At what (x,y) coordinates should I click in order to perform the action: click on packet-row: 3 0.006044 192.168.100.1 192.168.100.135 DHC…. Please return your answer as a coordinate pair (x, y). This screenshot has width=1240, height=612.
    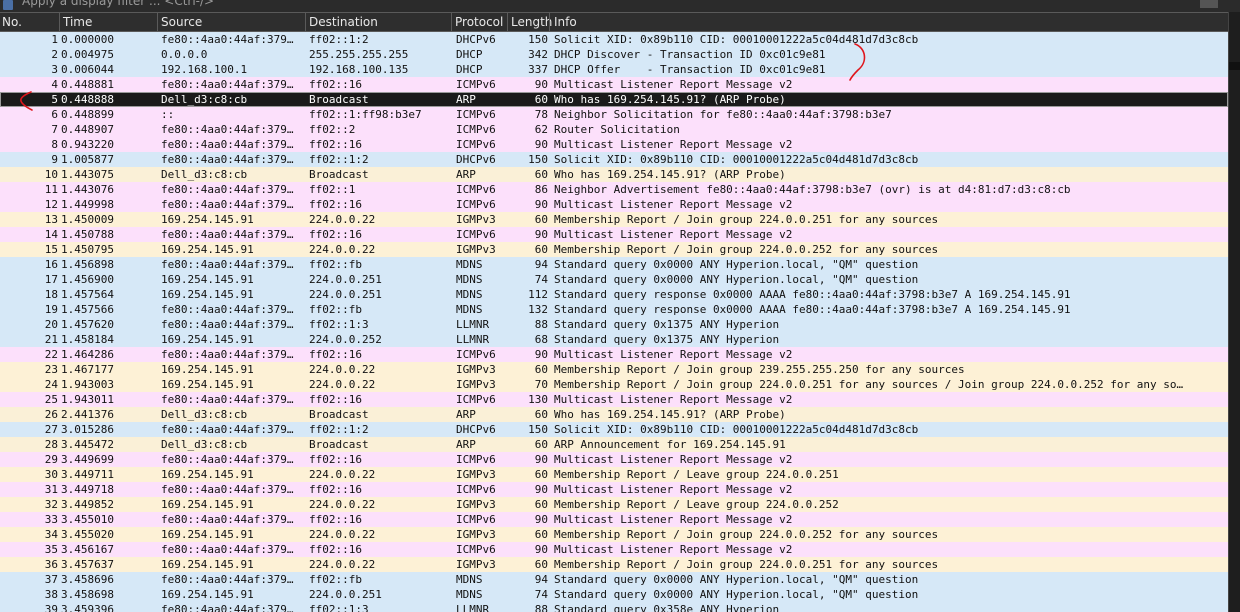
    Looking at the image, I should click on (614, 69).